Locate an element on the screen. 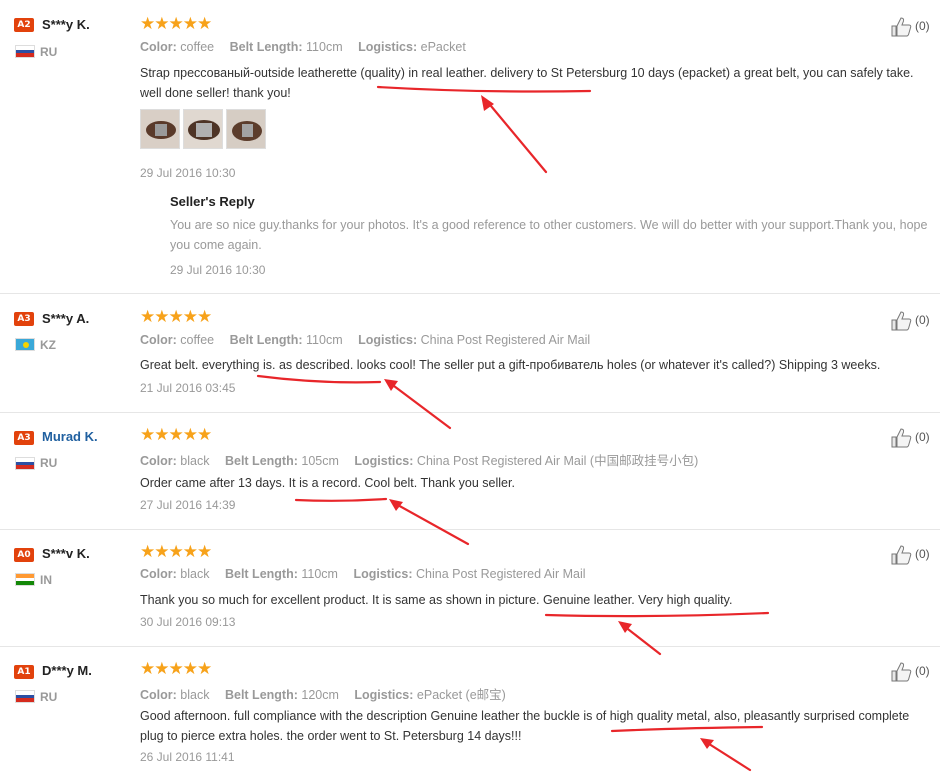 This screenshot has height=777, width=940. review-date: 29 Jul 2016 10:30 is located at coordinates (188, 173).